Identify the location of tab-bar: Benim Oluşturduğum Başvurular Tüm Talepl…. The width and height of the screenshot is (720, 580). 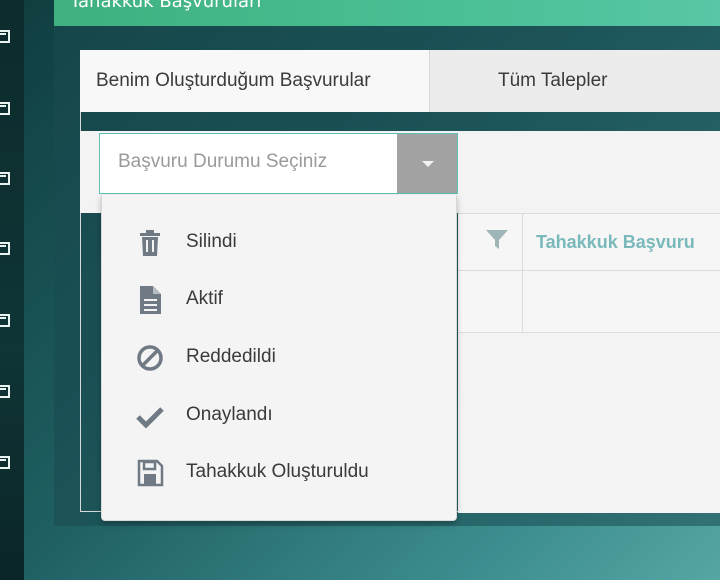
(400, 81).